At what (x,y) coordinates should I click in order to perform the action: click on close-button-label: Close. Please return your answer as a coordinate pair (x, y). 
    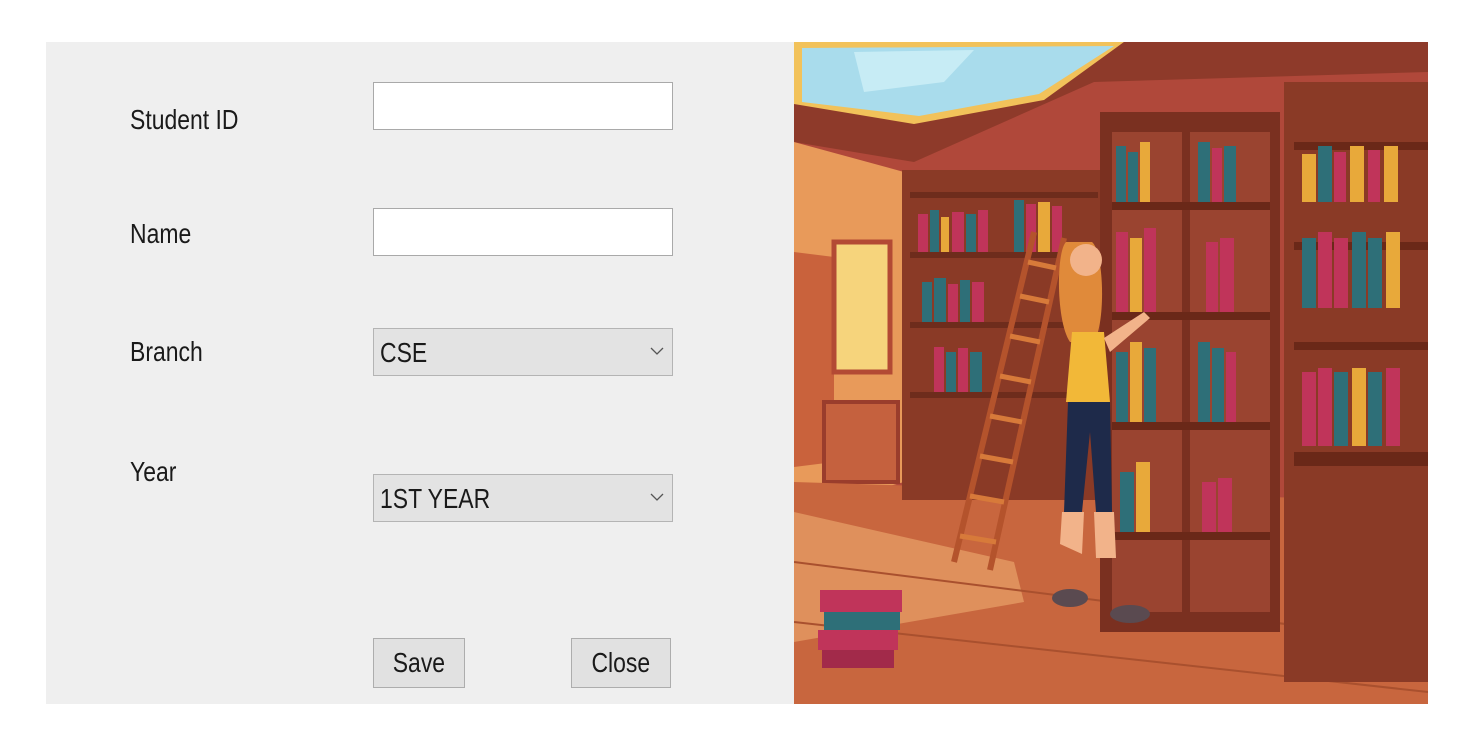
    Looking at the image, I should click on (621, 662).